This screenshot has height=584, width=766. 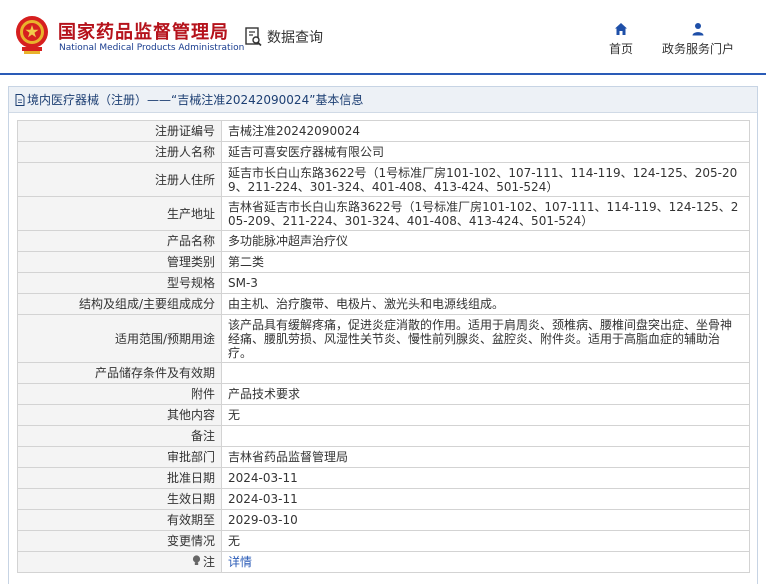 What do you see at coordinates (485, 520) in the screenshot?
I see `row-value: 2029-03-10` at bounding box center [485, 520].